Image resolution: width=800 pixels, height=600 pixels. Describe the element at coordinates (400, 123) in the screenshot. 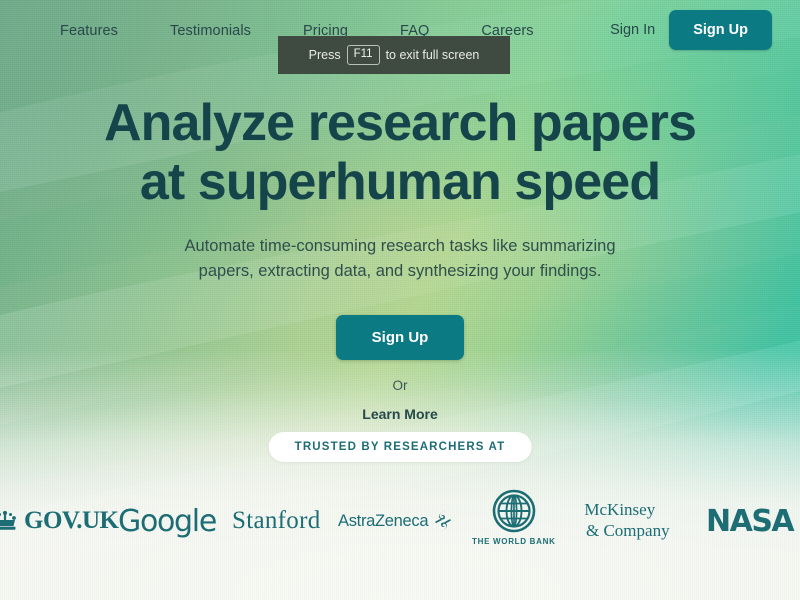

I see `hero-title-line-1: Analyze research papers` at that location.